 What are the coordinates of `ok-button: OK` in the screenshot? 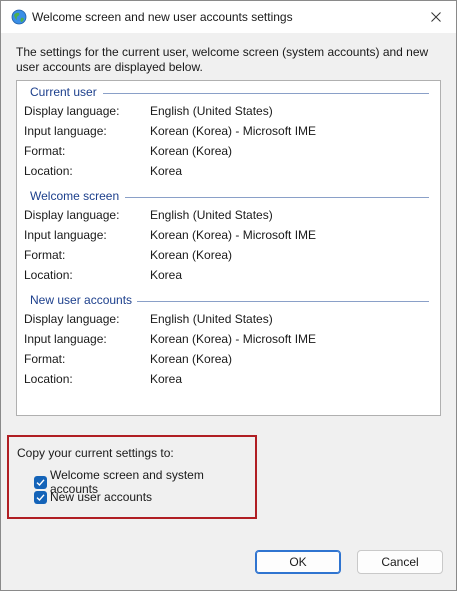 It's located at (298, 562).